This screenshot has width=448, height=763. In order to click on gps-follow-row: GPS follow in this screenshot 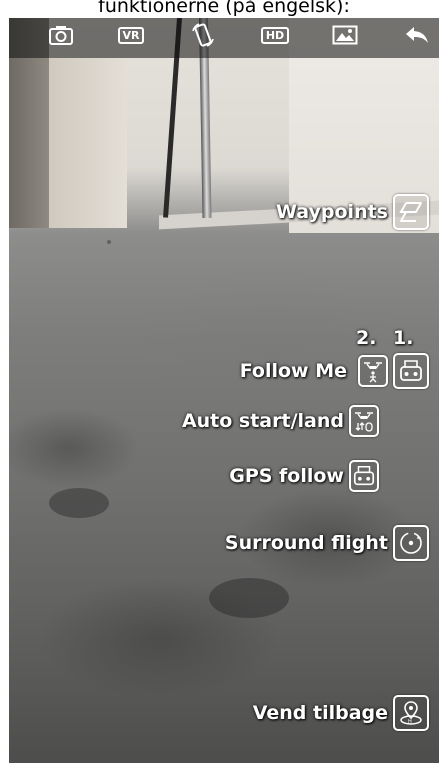, I will do `click(304, 476)`.